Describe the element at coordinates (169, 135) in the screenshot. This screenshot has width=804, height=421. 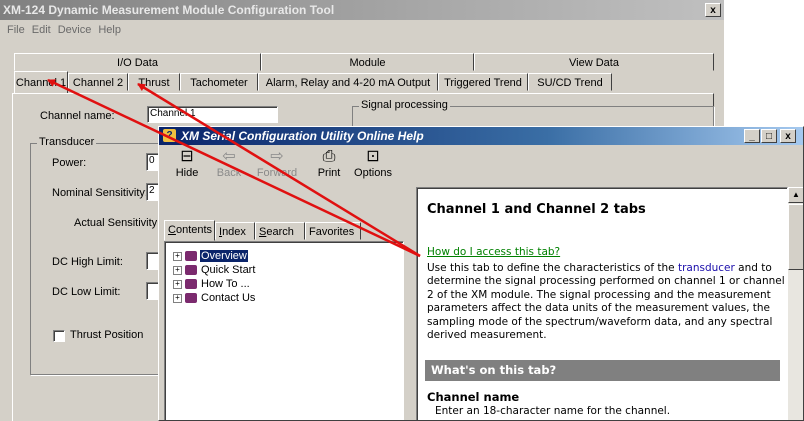
I see `help-app-icon: ?` at that location.